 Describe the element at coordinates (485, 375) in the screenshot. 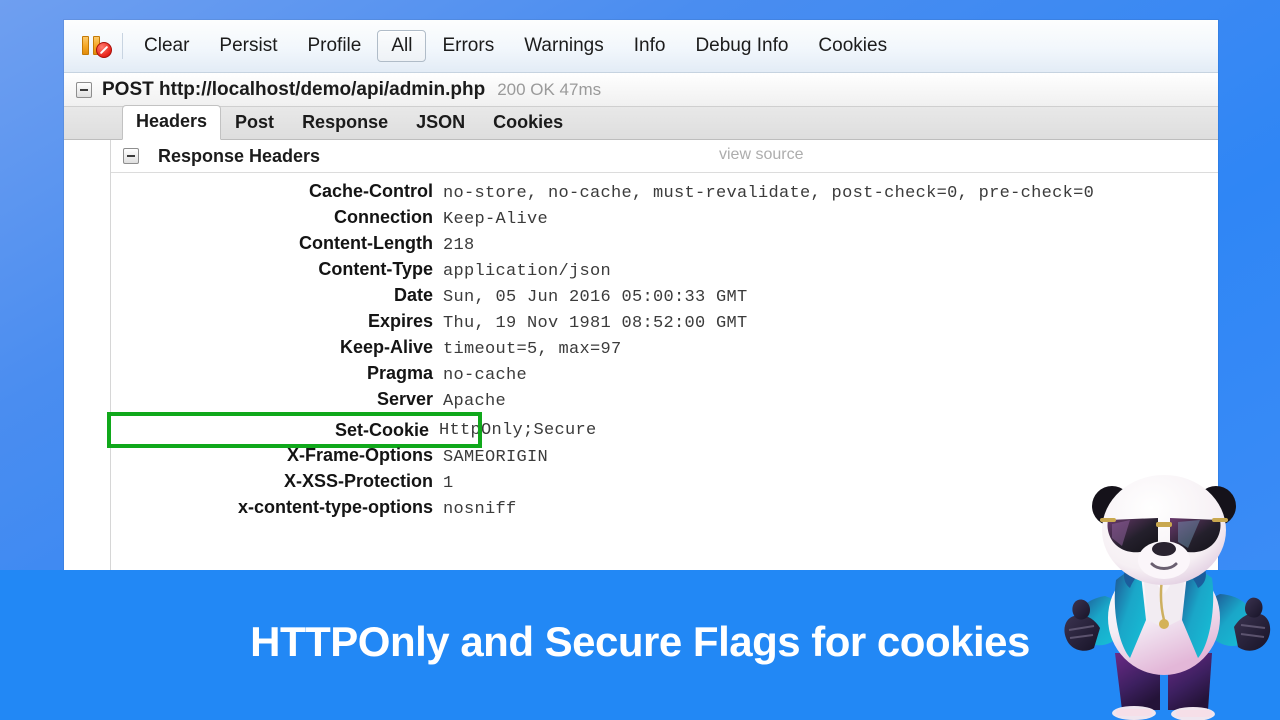

I see `header-value: no-cache` at that location.